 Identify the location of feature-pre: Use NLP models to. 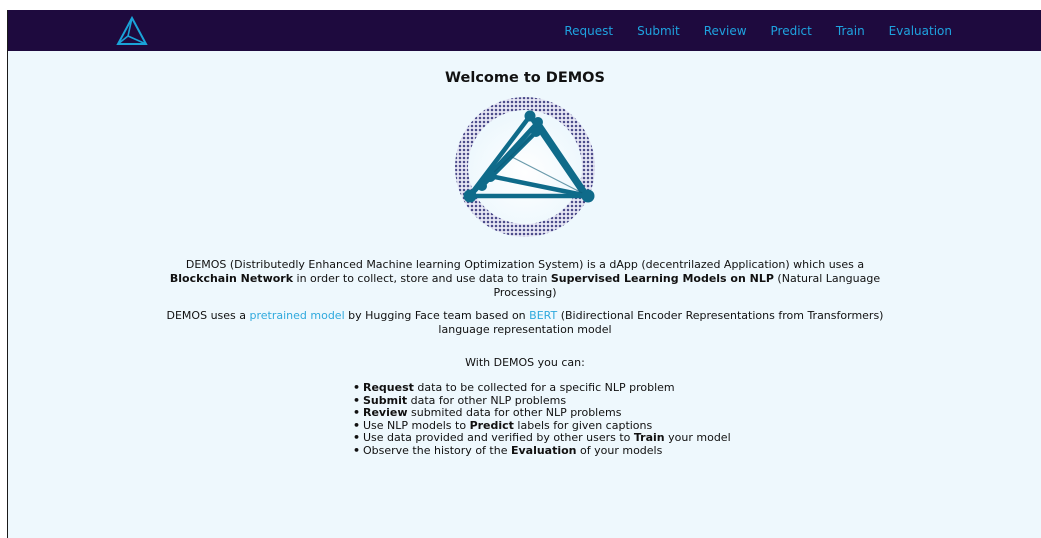
(416, 425).